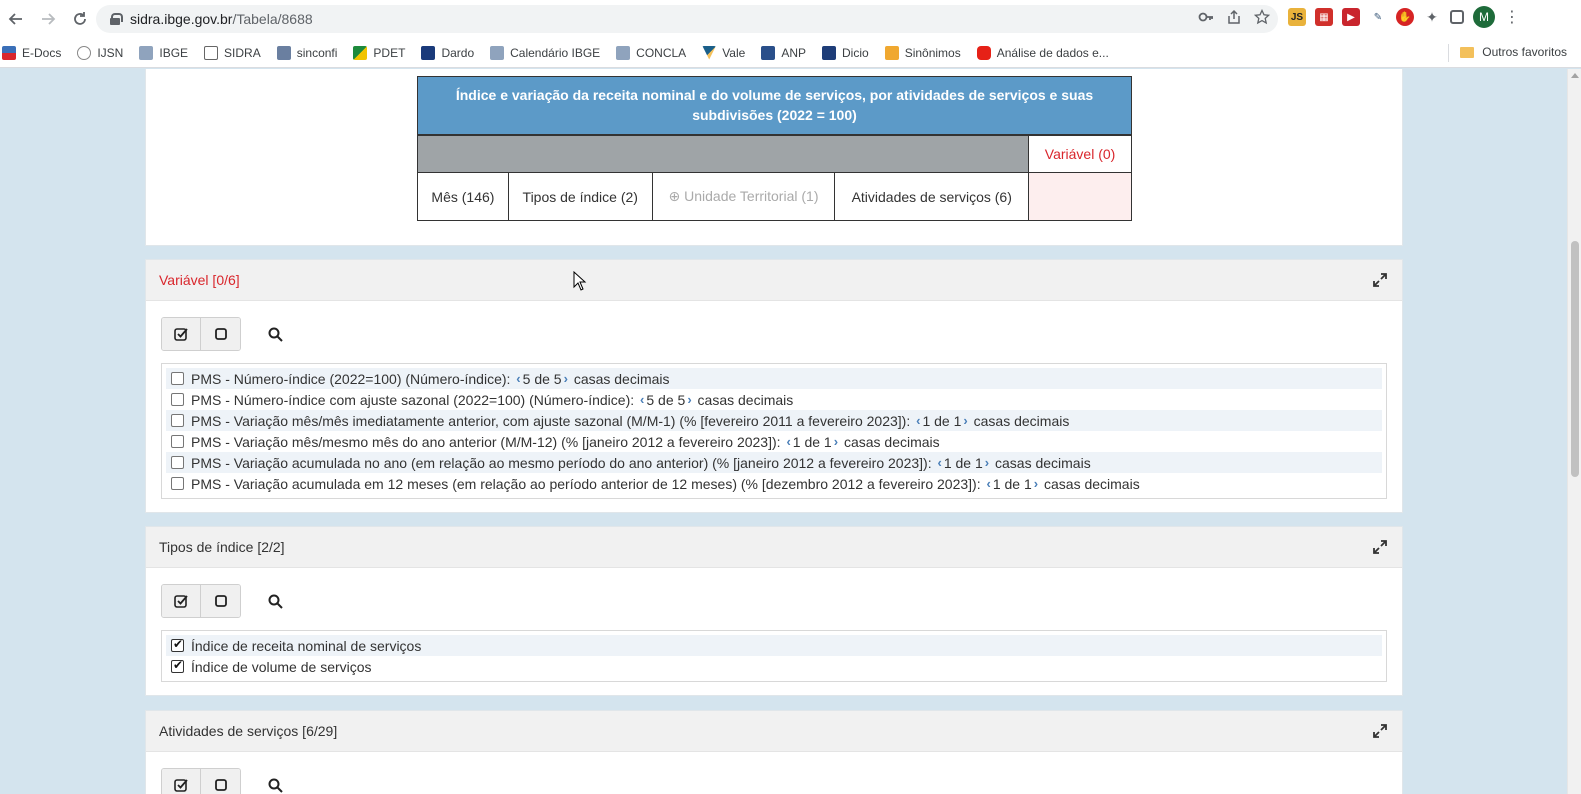 The height and width of the screenshot is (794, 1581). Describe the element at coordinates (199, 280) in the screenshot. I see `panel-title: Variável [0/6]` at that location.